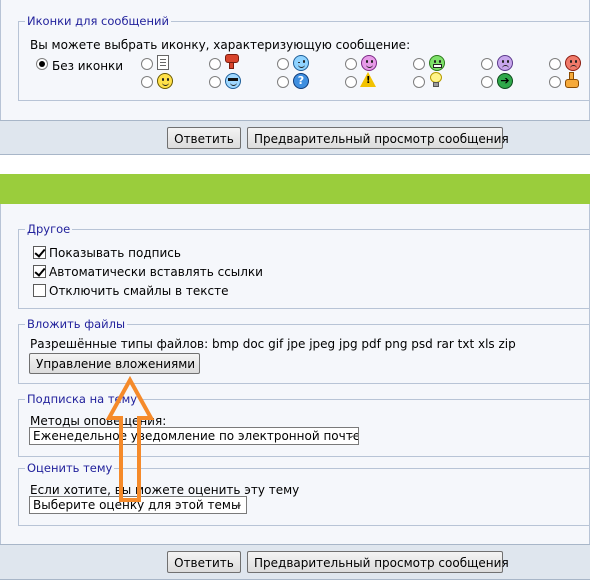  I want to click on thumbs-down-icon, so click(232, 62).